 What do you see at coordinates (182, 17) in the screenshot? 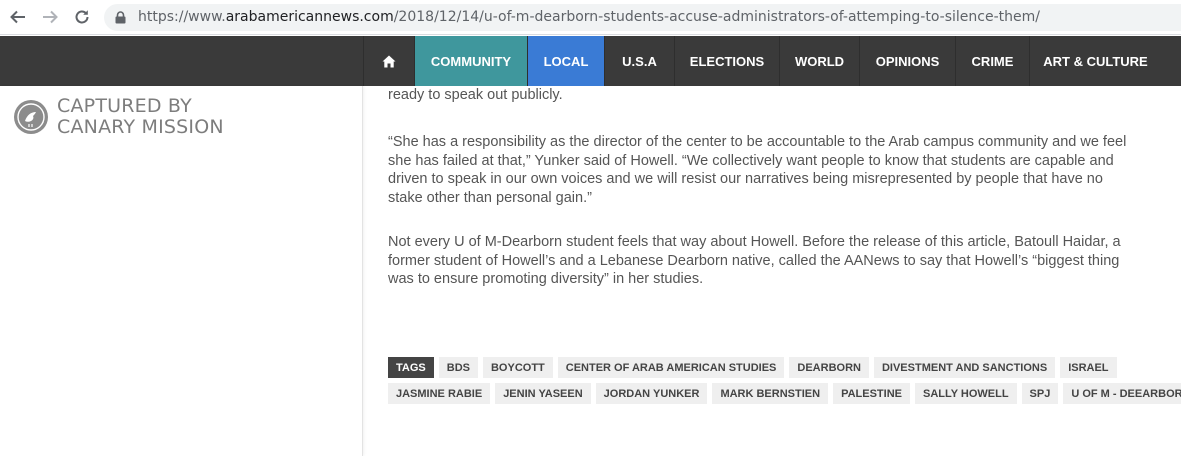
I see `url-scheme: https://www.` at bounding box center [182, 17].